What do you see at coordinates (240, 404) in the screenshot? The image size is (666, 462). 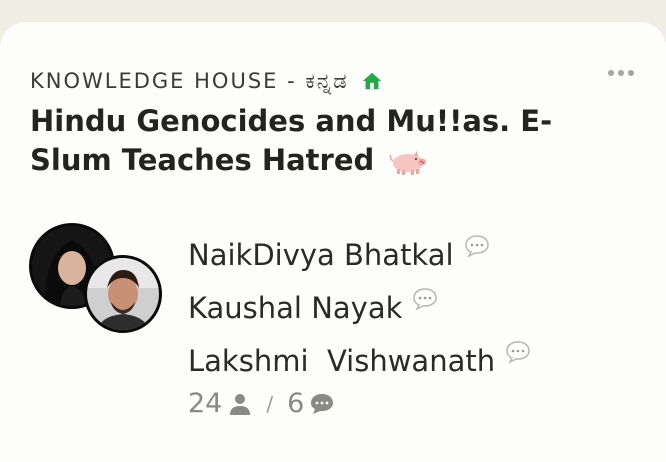 I see `person-icon` at bounding box center [240, 404].